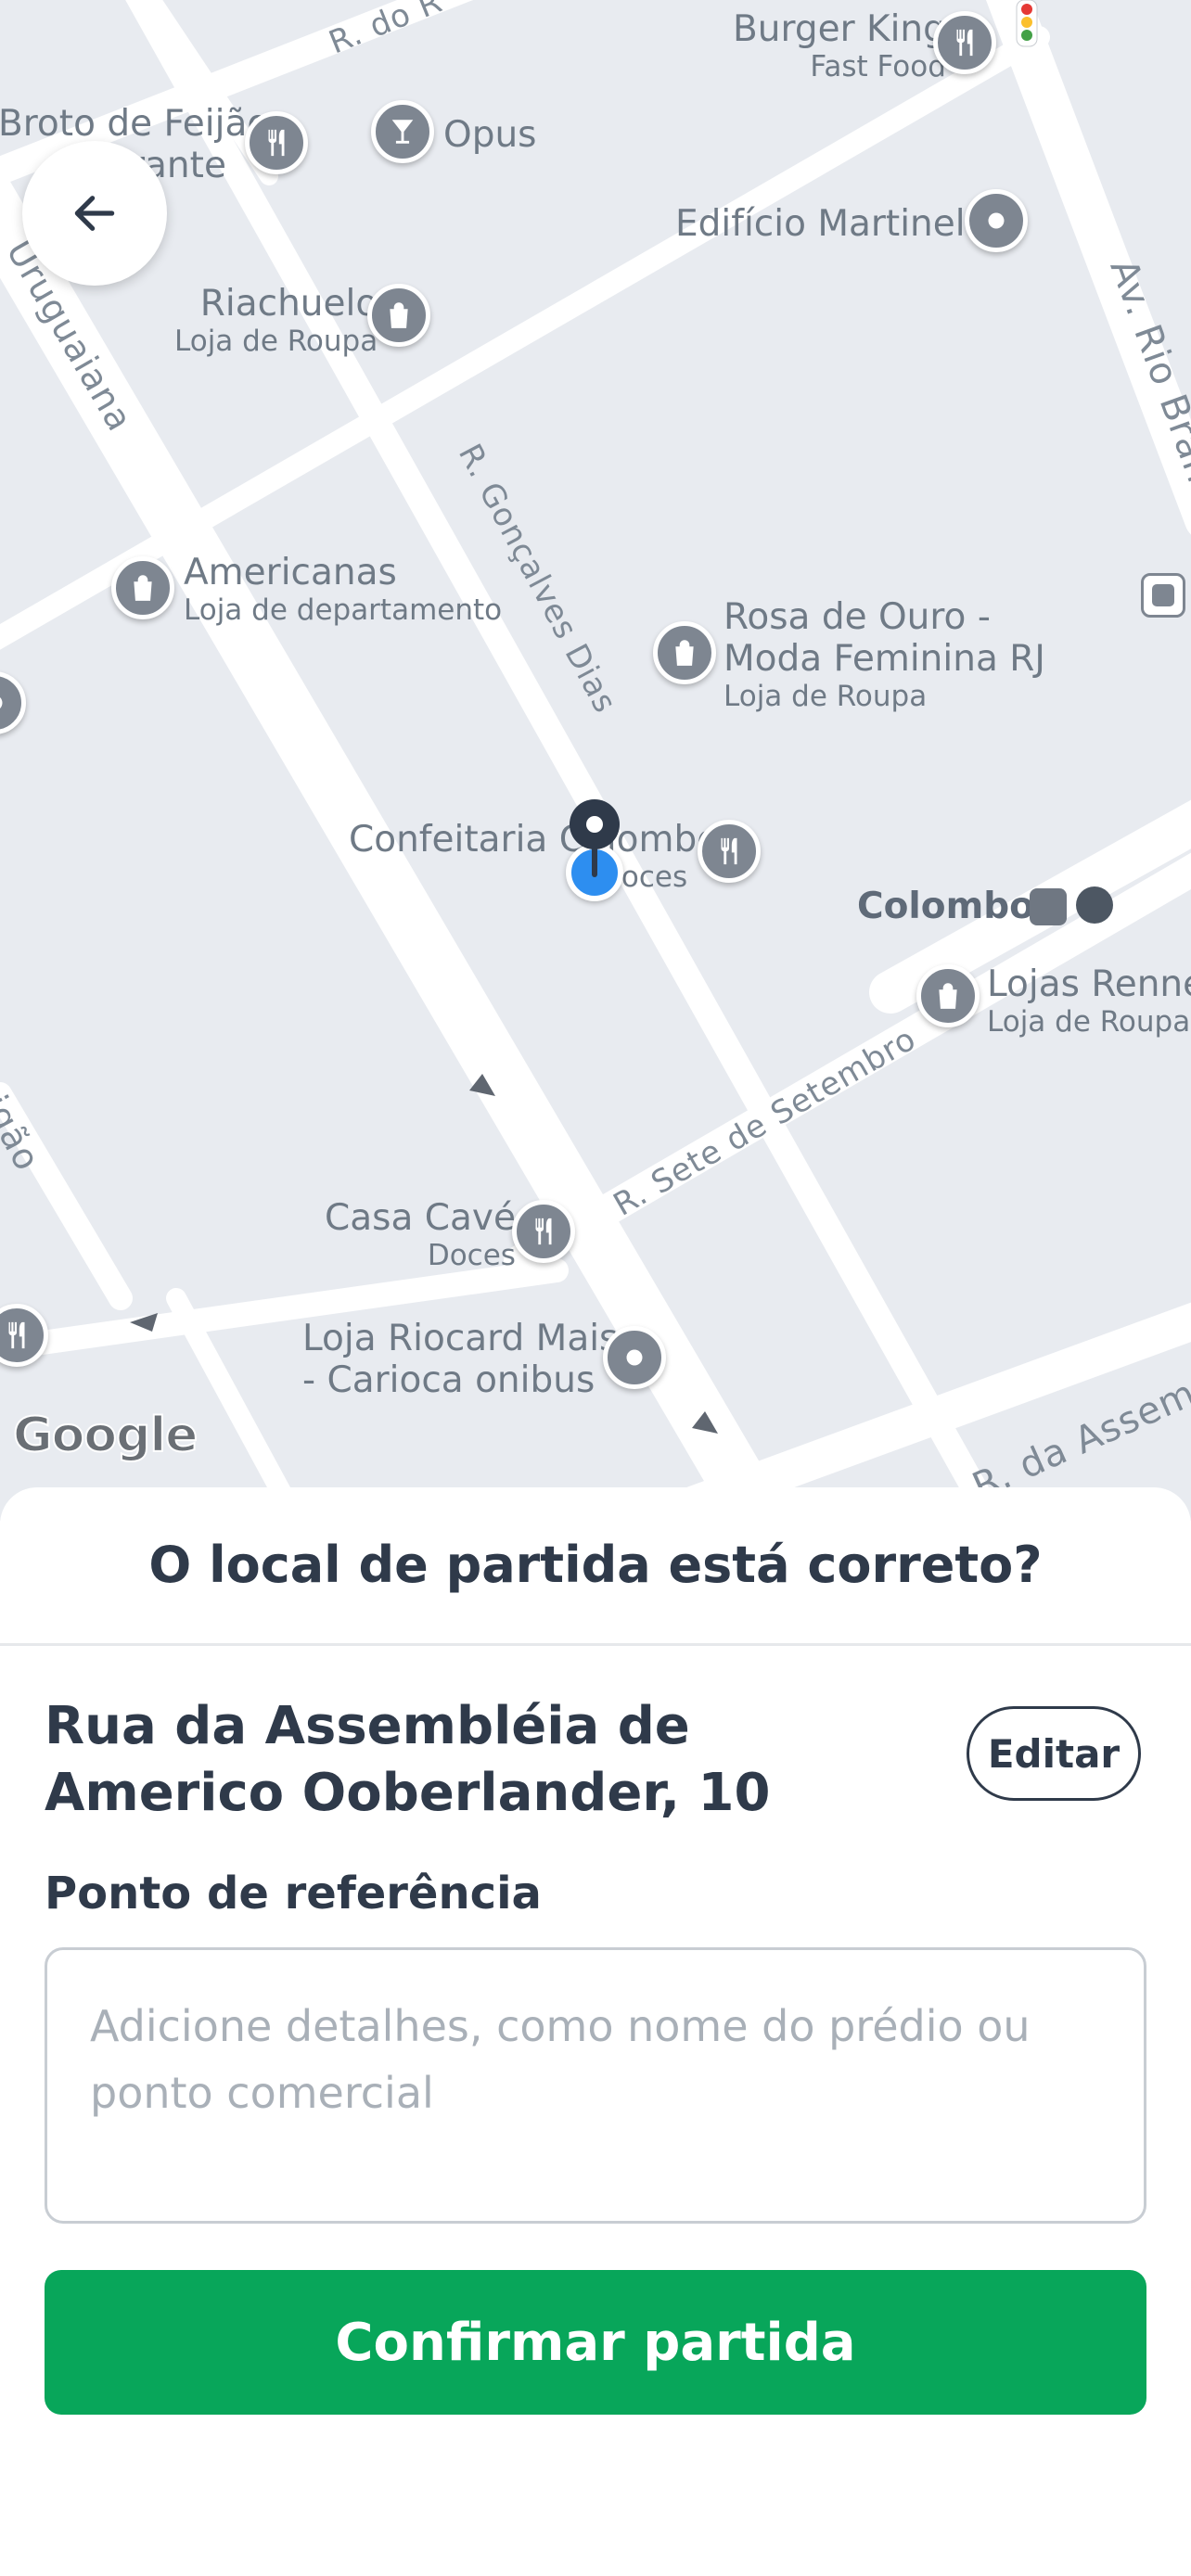 The height and width of the screenshot is (2576, 1191). I want to click on bus-stop-icon, so click(1163, 595).